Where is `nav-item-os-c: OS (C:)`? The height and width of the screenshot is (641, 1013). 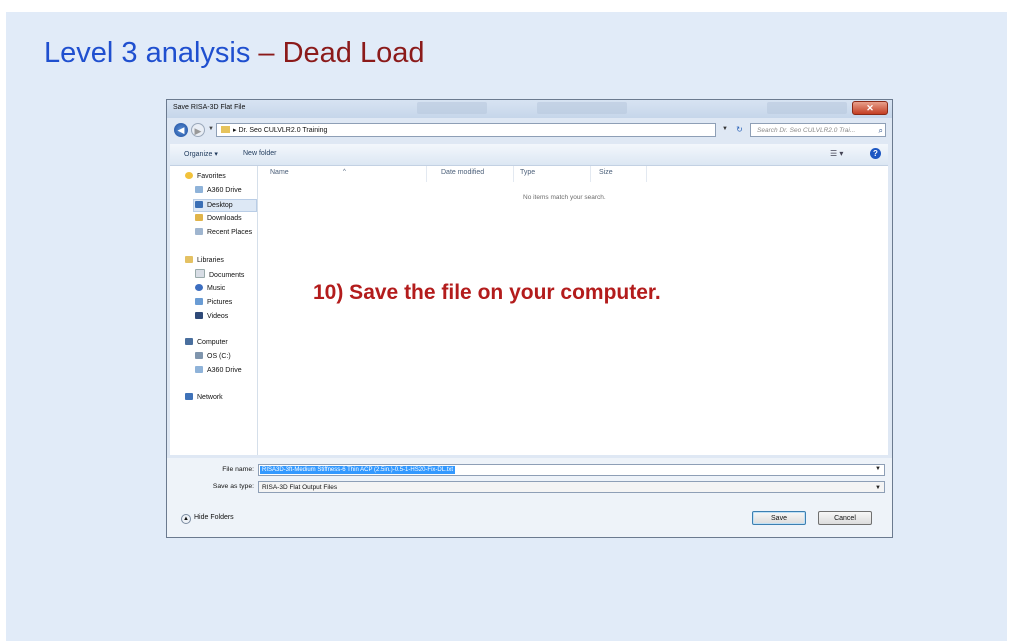
nav-item-os-c: OS (C:) is located at coordinates (213, 356).